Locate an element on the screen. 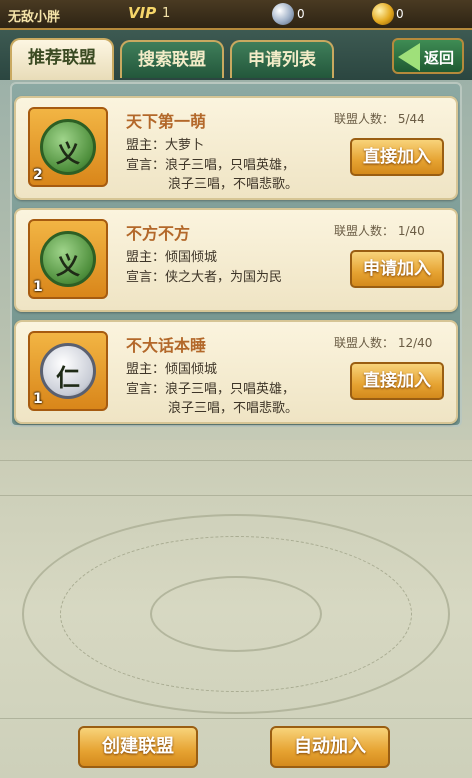 The height and width of the screenshot is (778, 472). create-alliance-button: 创建联盟 is located at coordinates (138, 747).